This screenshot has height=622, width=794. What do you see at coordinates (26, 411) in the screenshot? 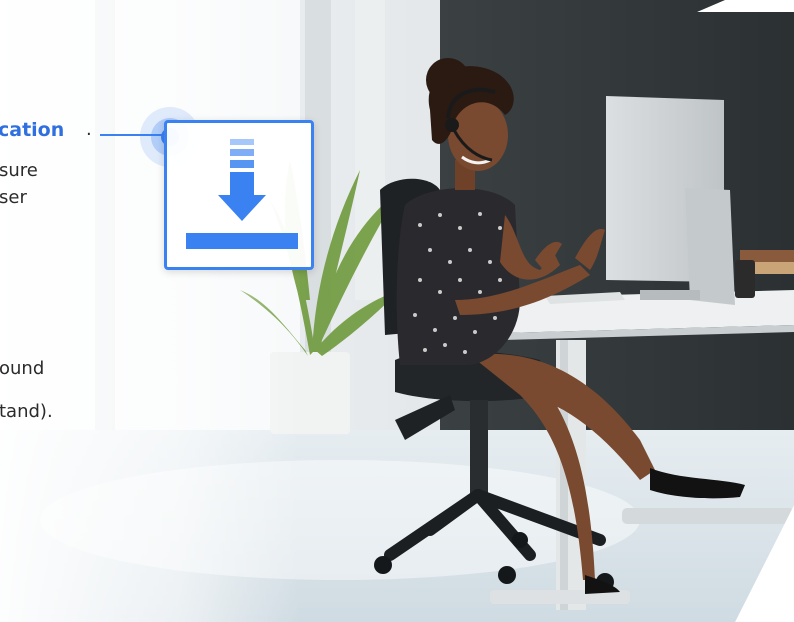
I see `body-line-5: tand).` at bounding box center [26, 411].